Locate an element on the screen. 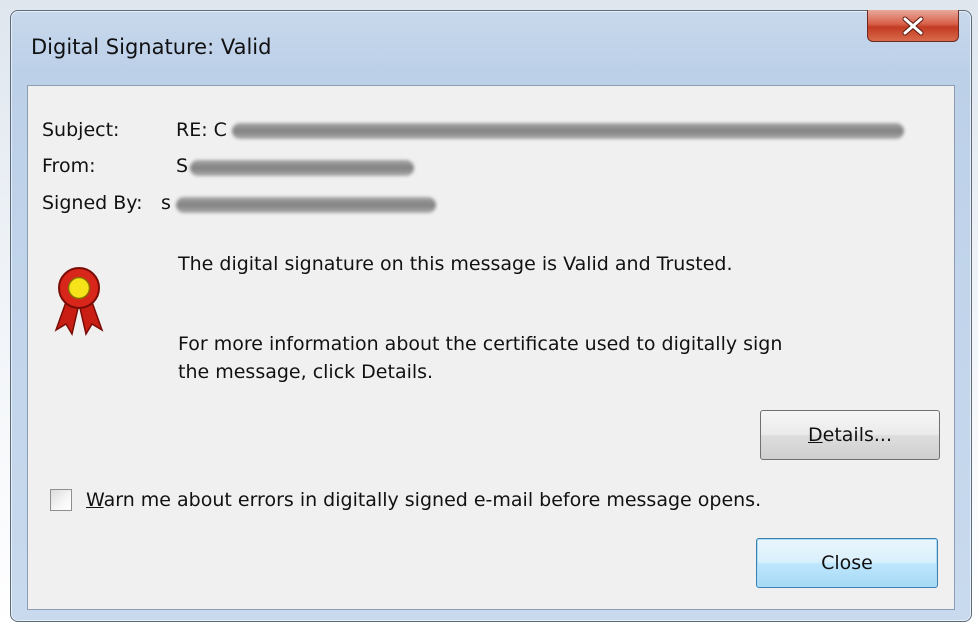  signed-by-row: Signed By: s is located at coordinates (482, 203).